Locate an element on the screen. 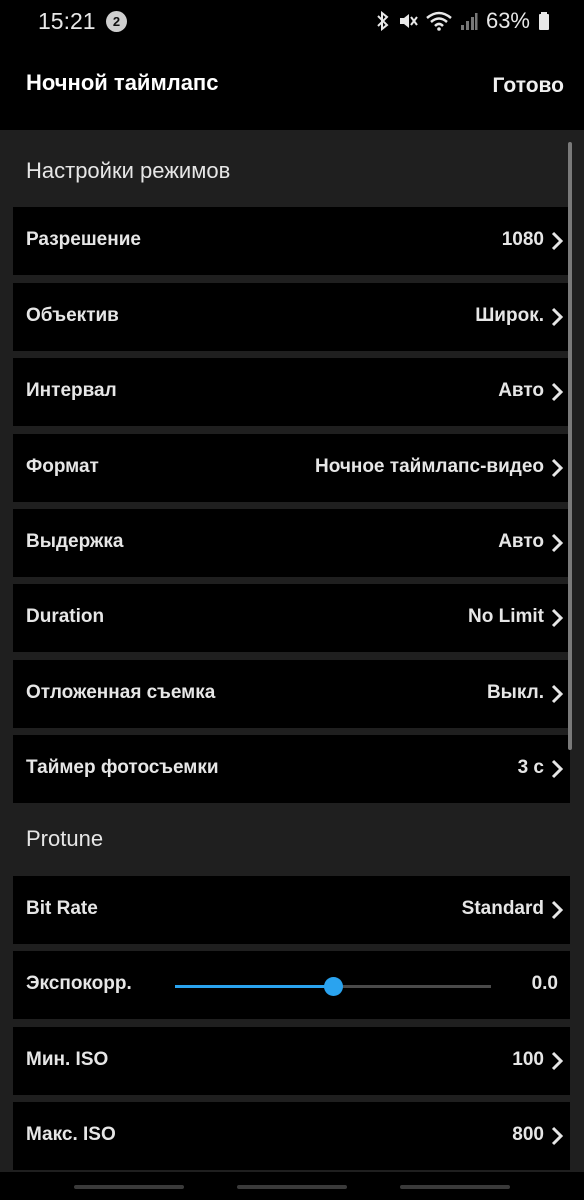 The width and height of the screenshot is (584, 1200). nav-back-handle is located at coordinates (455, 1187).